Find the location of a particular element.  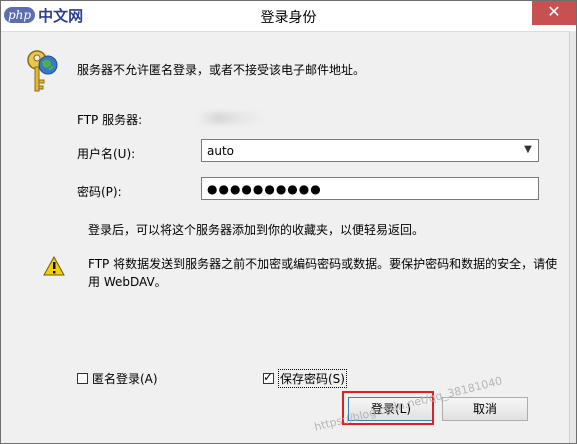

chevron-down-icon: ▼ is located at coordinates (528, 150).